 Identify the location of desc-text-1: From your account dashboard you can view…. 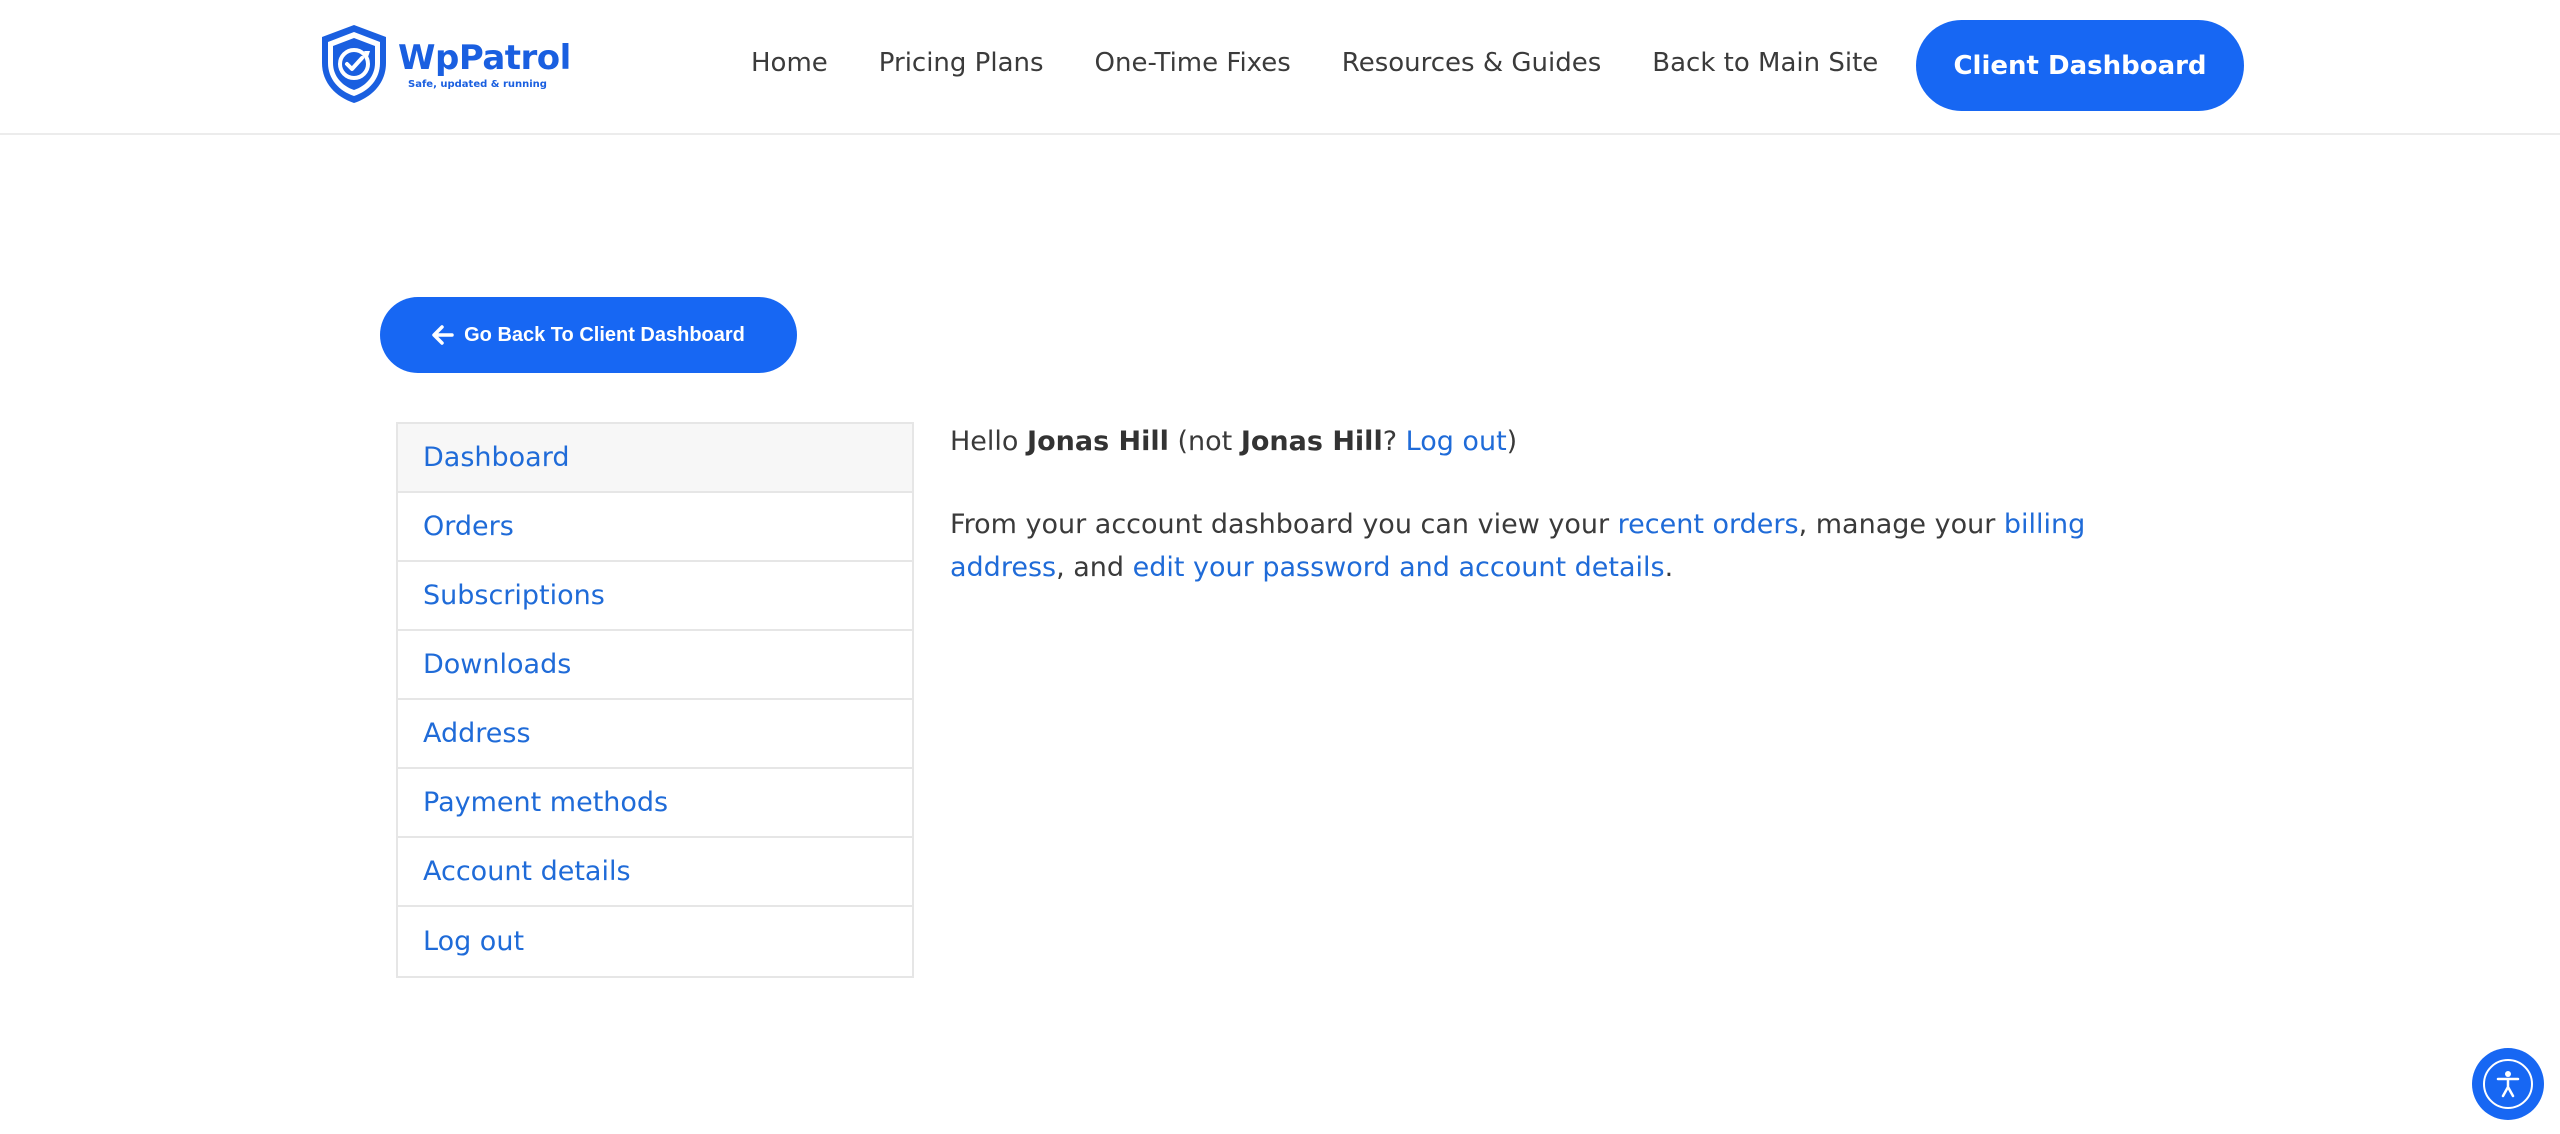
(1284, 524).